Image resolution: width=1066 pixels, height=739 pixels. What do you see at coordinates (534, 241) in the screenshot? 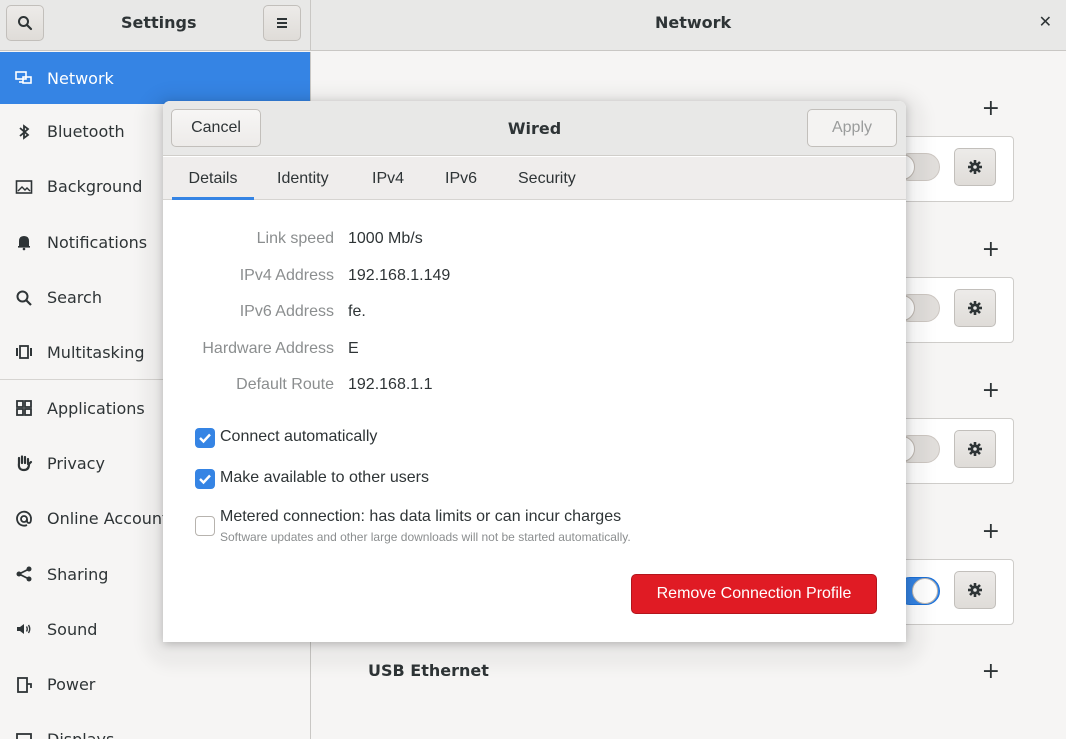
I see `detail-row-link-speed: Link speed 1000 Mb/s` at bounding box center [534, 241].